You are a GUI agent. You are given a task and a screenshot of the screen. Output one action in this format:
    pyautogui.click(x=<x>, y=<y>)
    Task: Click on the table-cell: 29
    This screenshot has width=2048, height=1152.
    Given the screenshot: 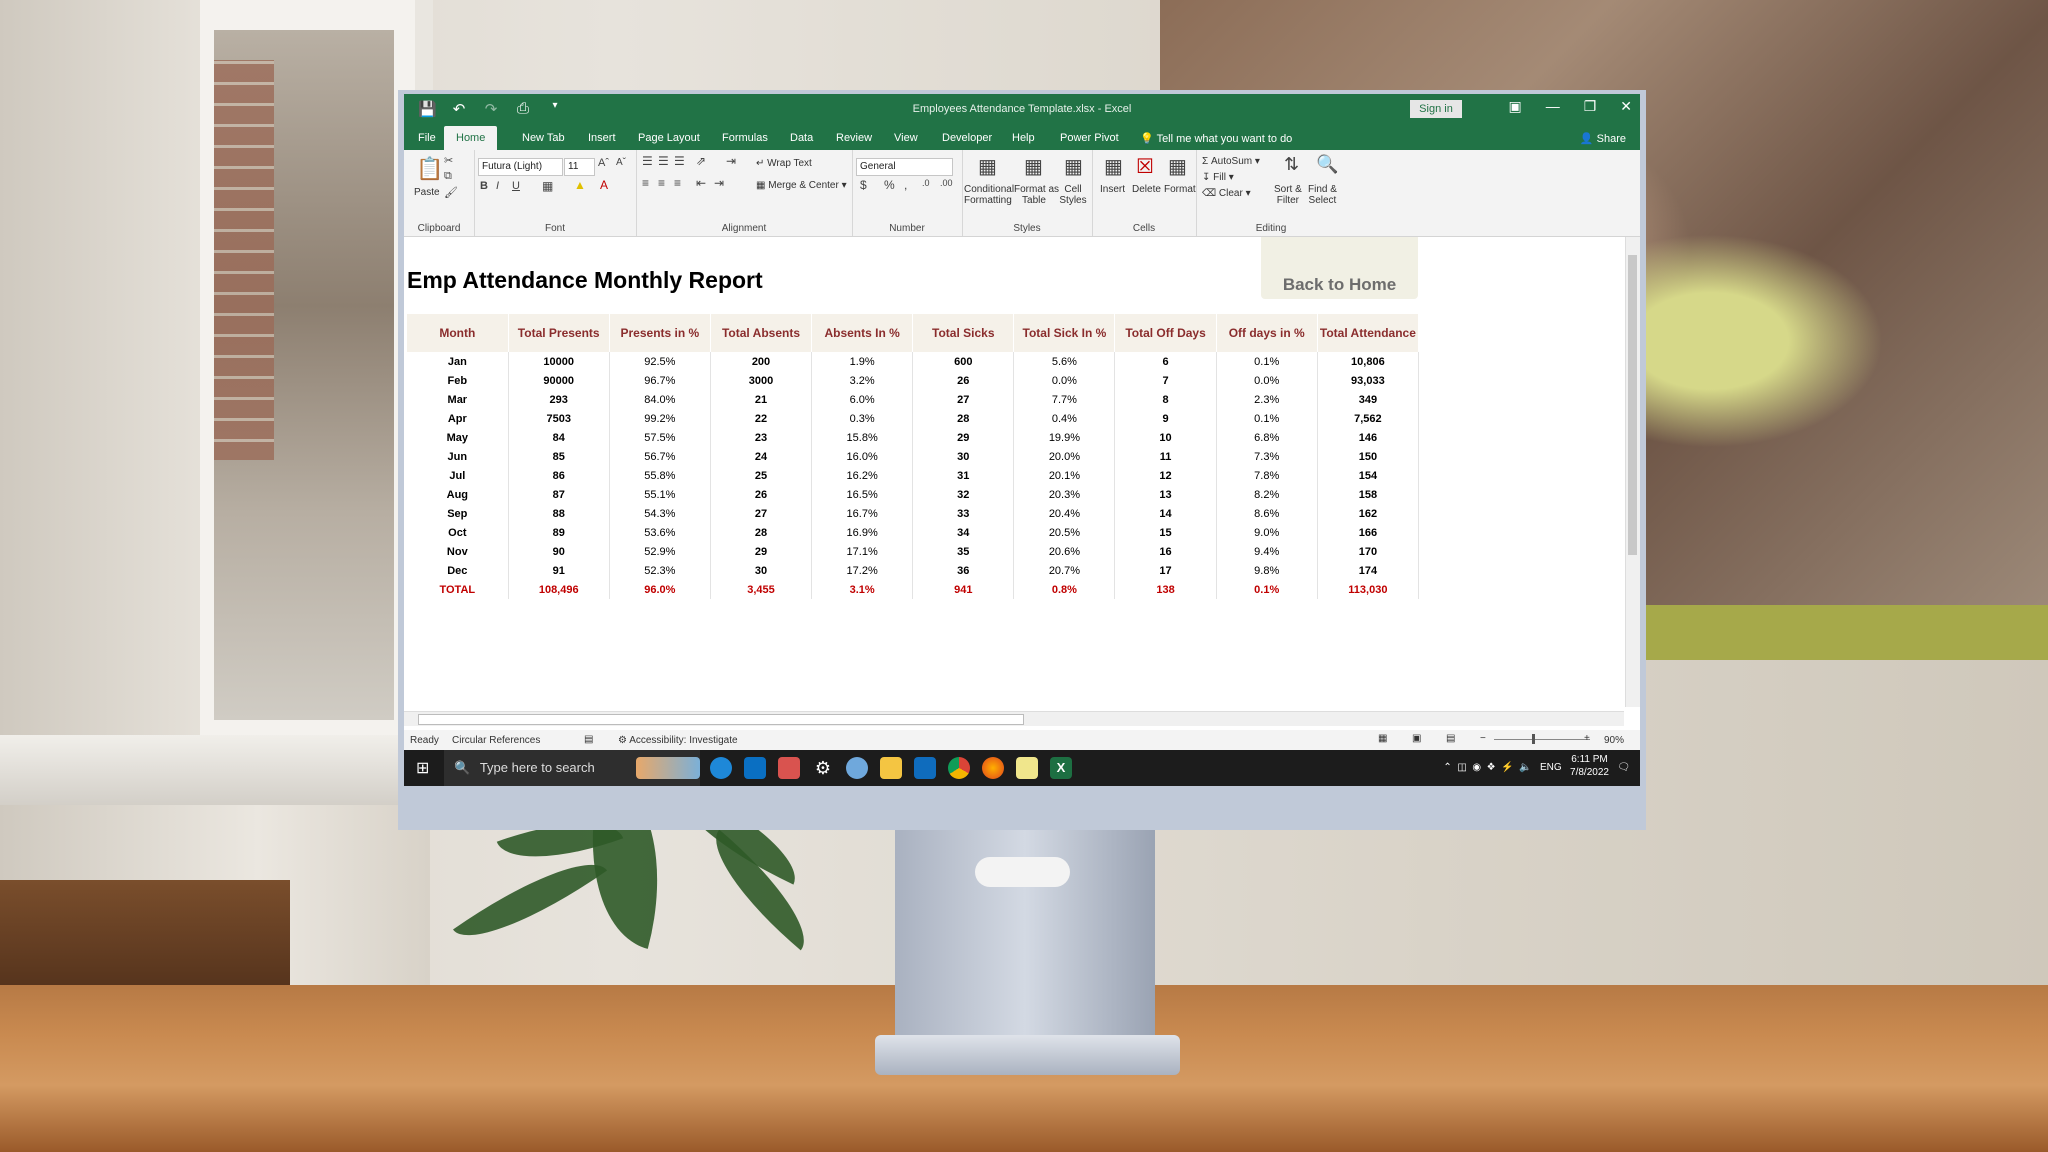 What is the action you would take?
    pyautogui.click(x=761, y=551)
    